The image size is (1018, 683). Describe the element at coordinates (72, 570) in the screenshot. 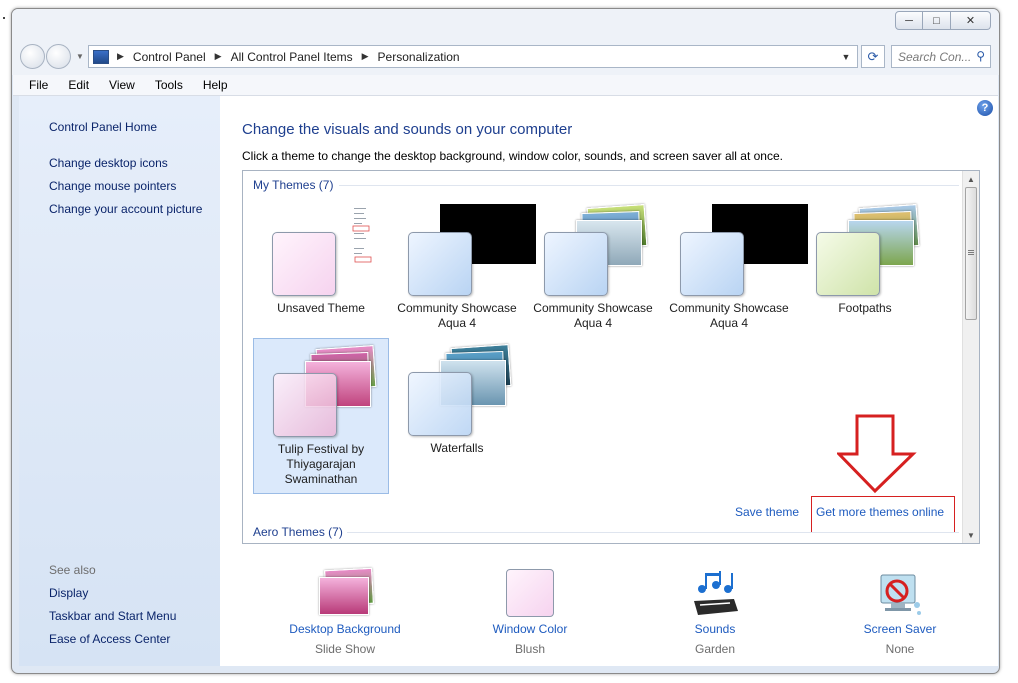

I see `see-also-heading: See also` at that location.